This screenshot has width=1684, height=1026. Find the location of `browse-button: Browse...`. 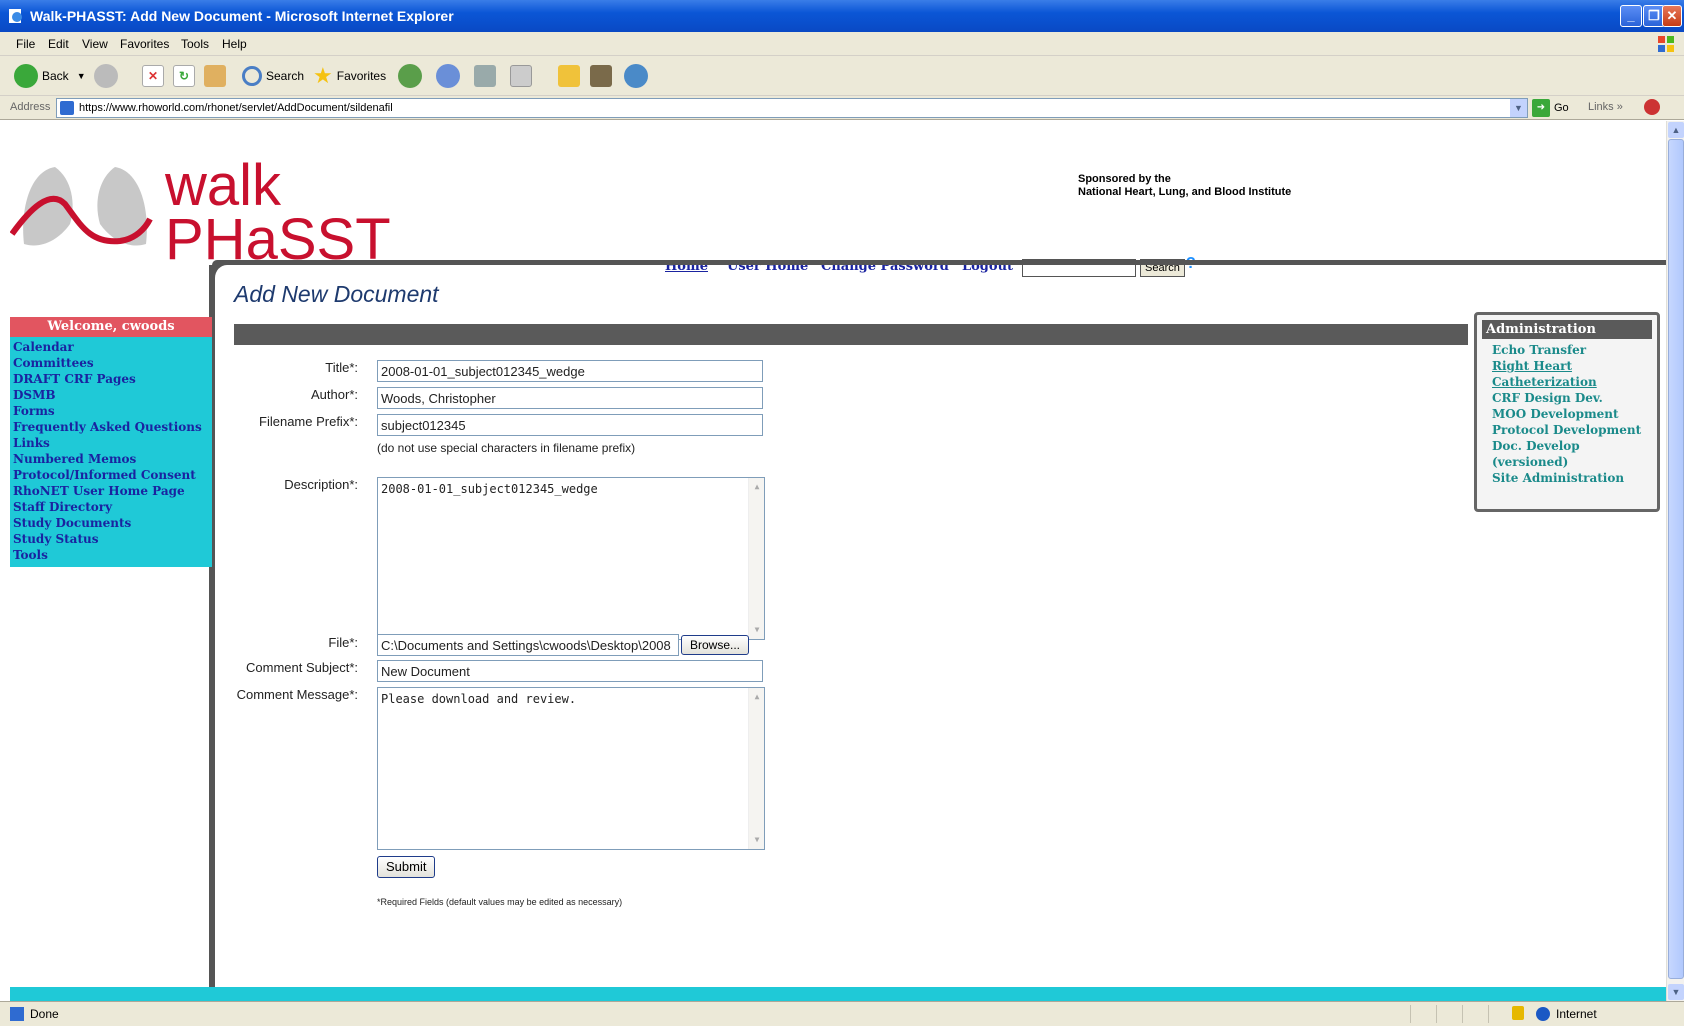

browse-button: Browse... is located at coordinates (715, 645).